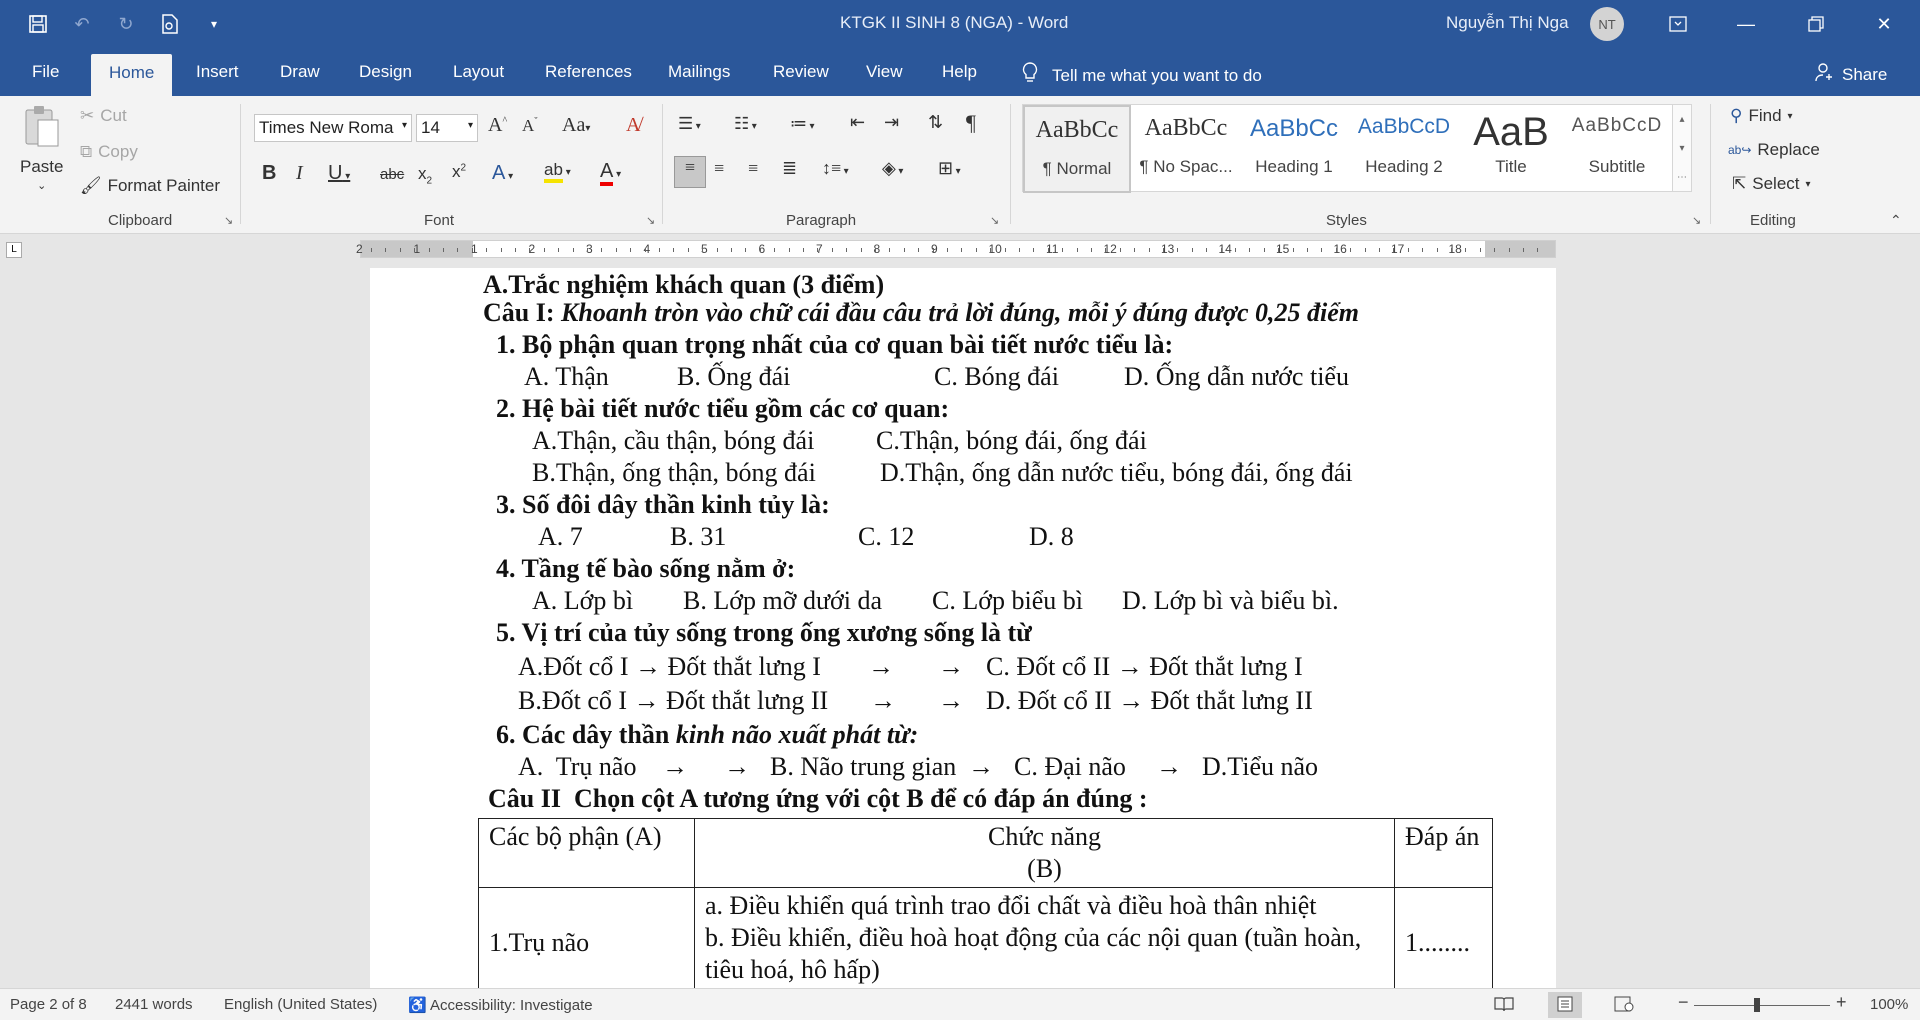 This screenshot has height=1020, width=1920. Describe the element at coordinates (557, 171) in the screenshot. I see `highlight-icon: ab ▾` at that location.